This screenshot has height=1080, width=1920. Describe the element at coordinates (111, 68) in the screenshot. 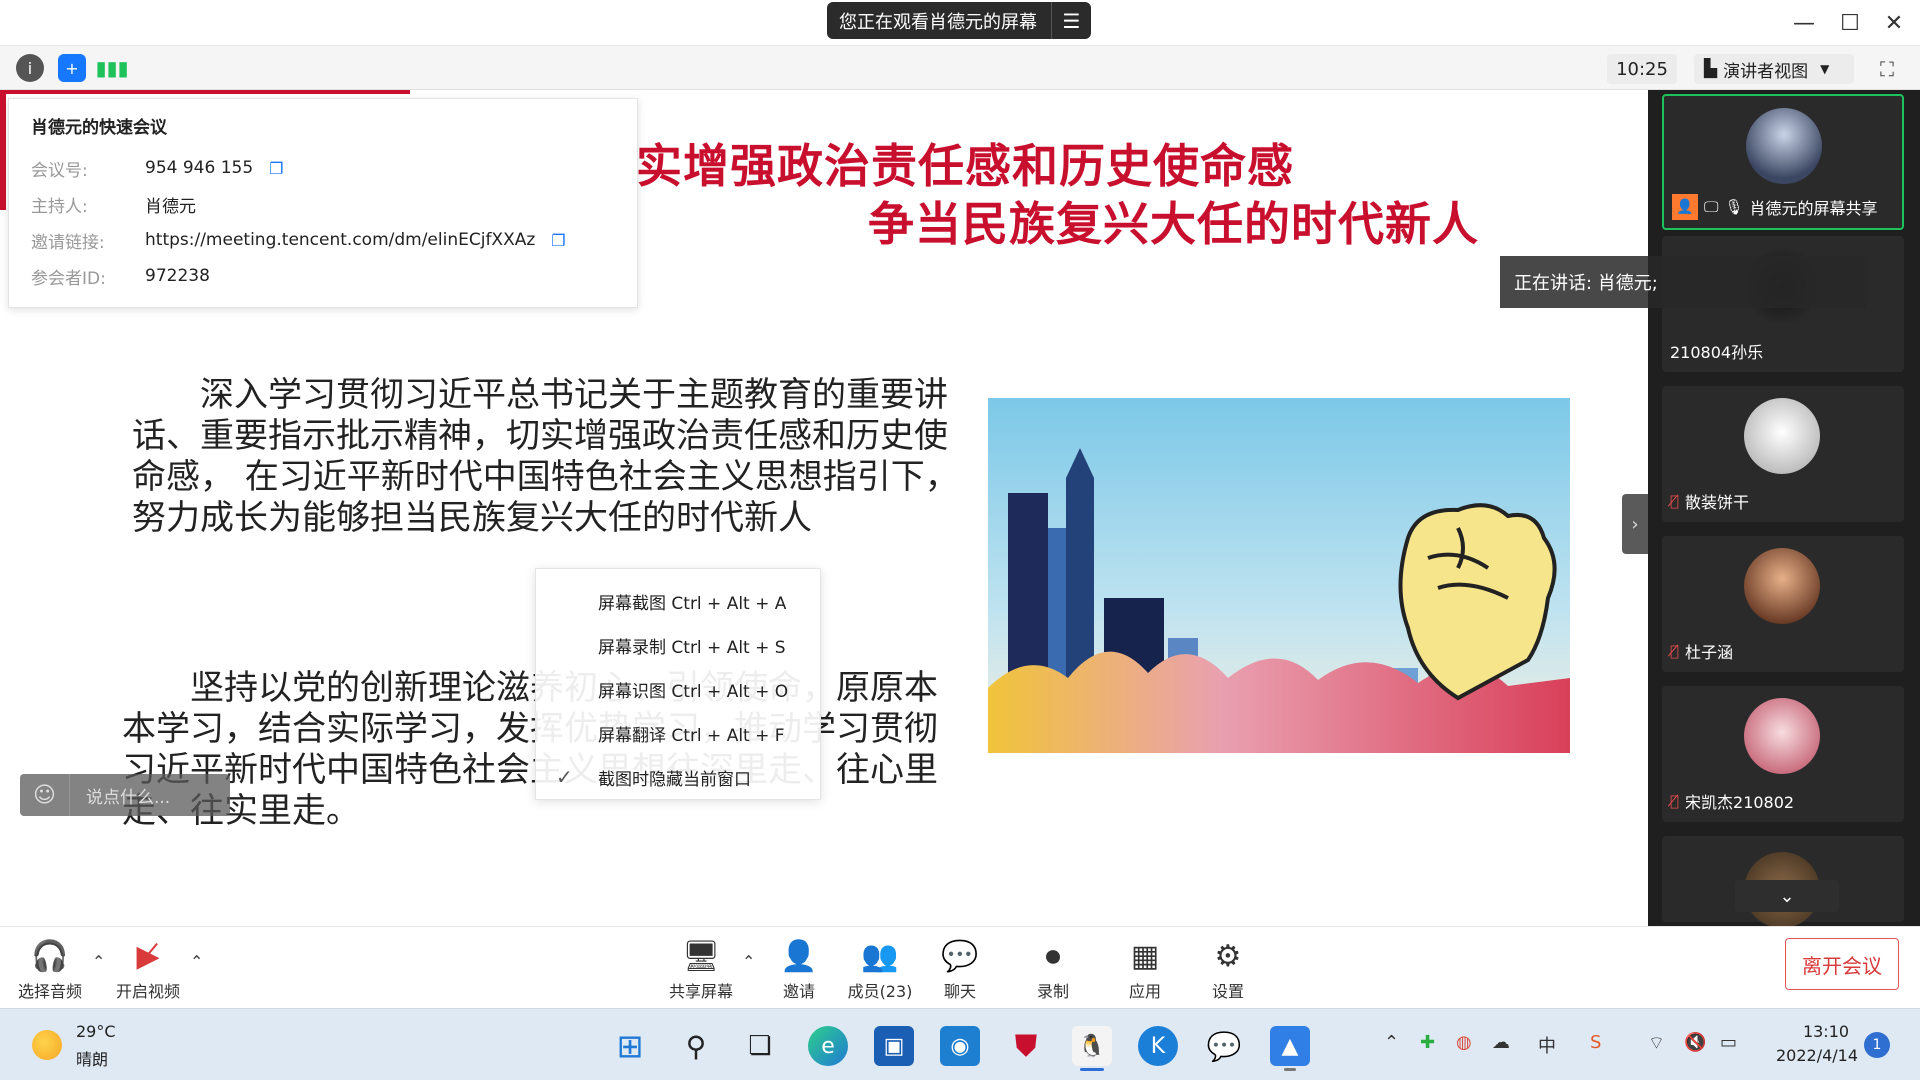

I see `signal-bars-icon: ▮▮▮` at that location.